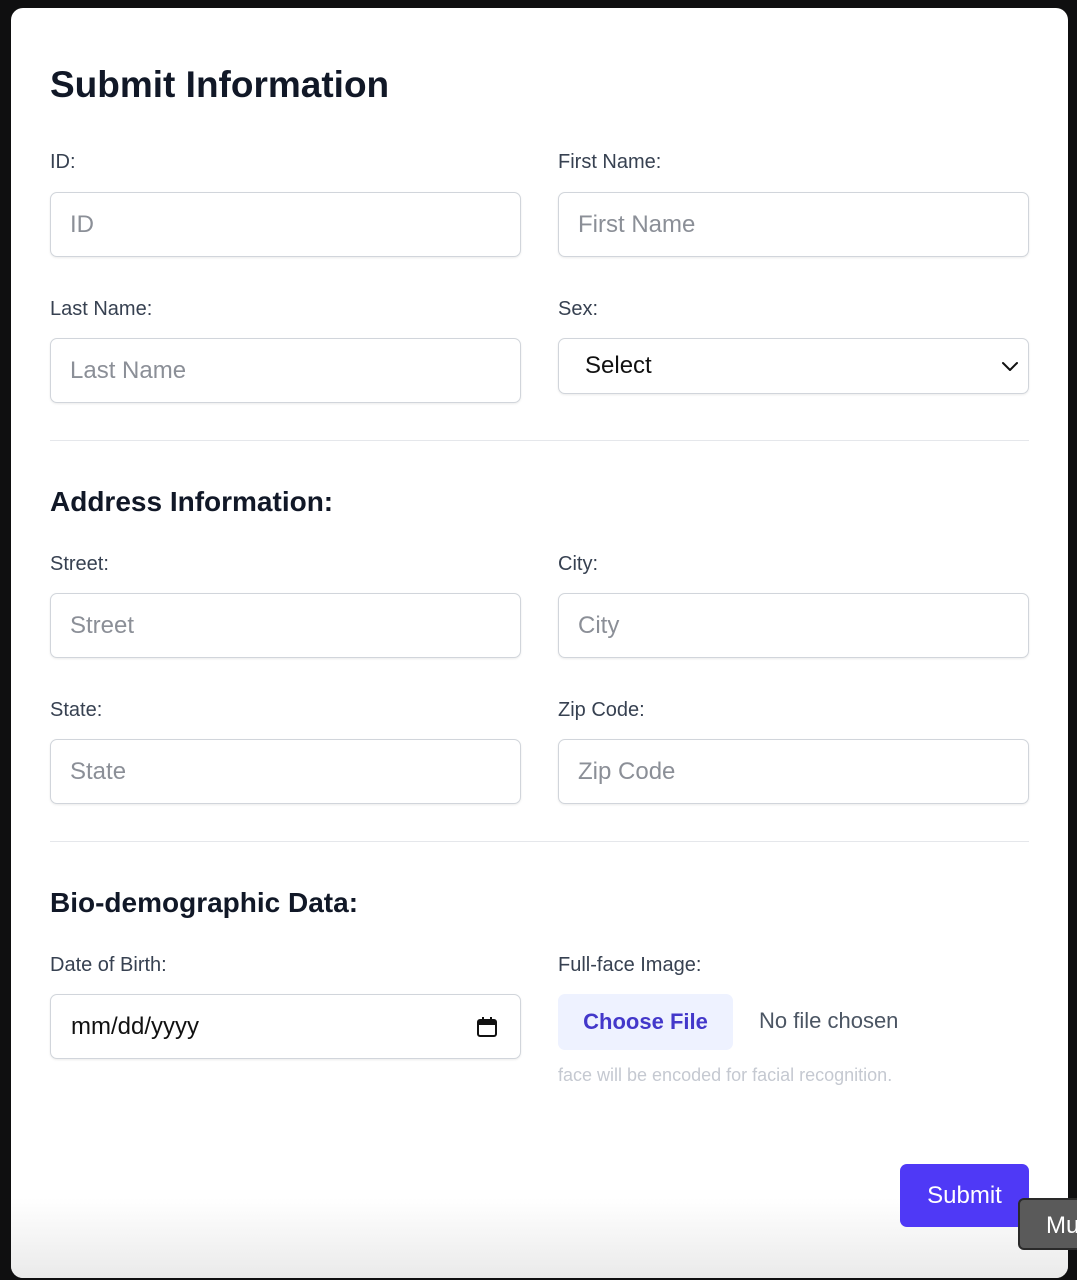 The height and width of the screenshot is (1280, 1077). I want to click on last-name-label: Last Name:, so click(101, 309).